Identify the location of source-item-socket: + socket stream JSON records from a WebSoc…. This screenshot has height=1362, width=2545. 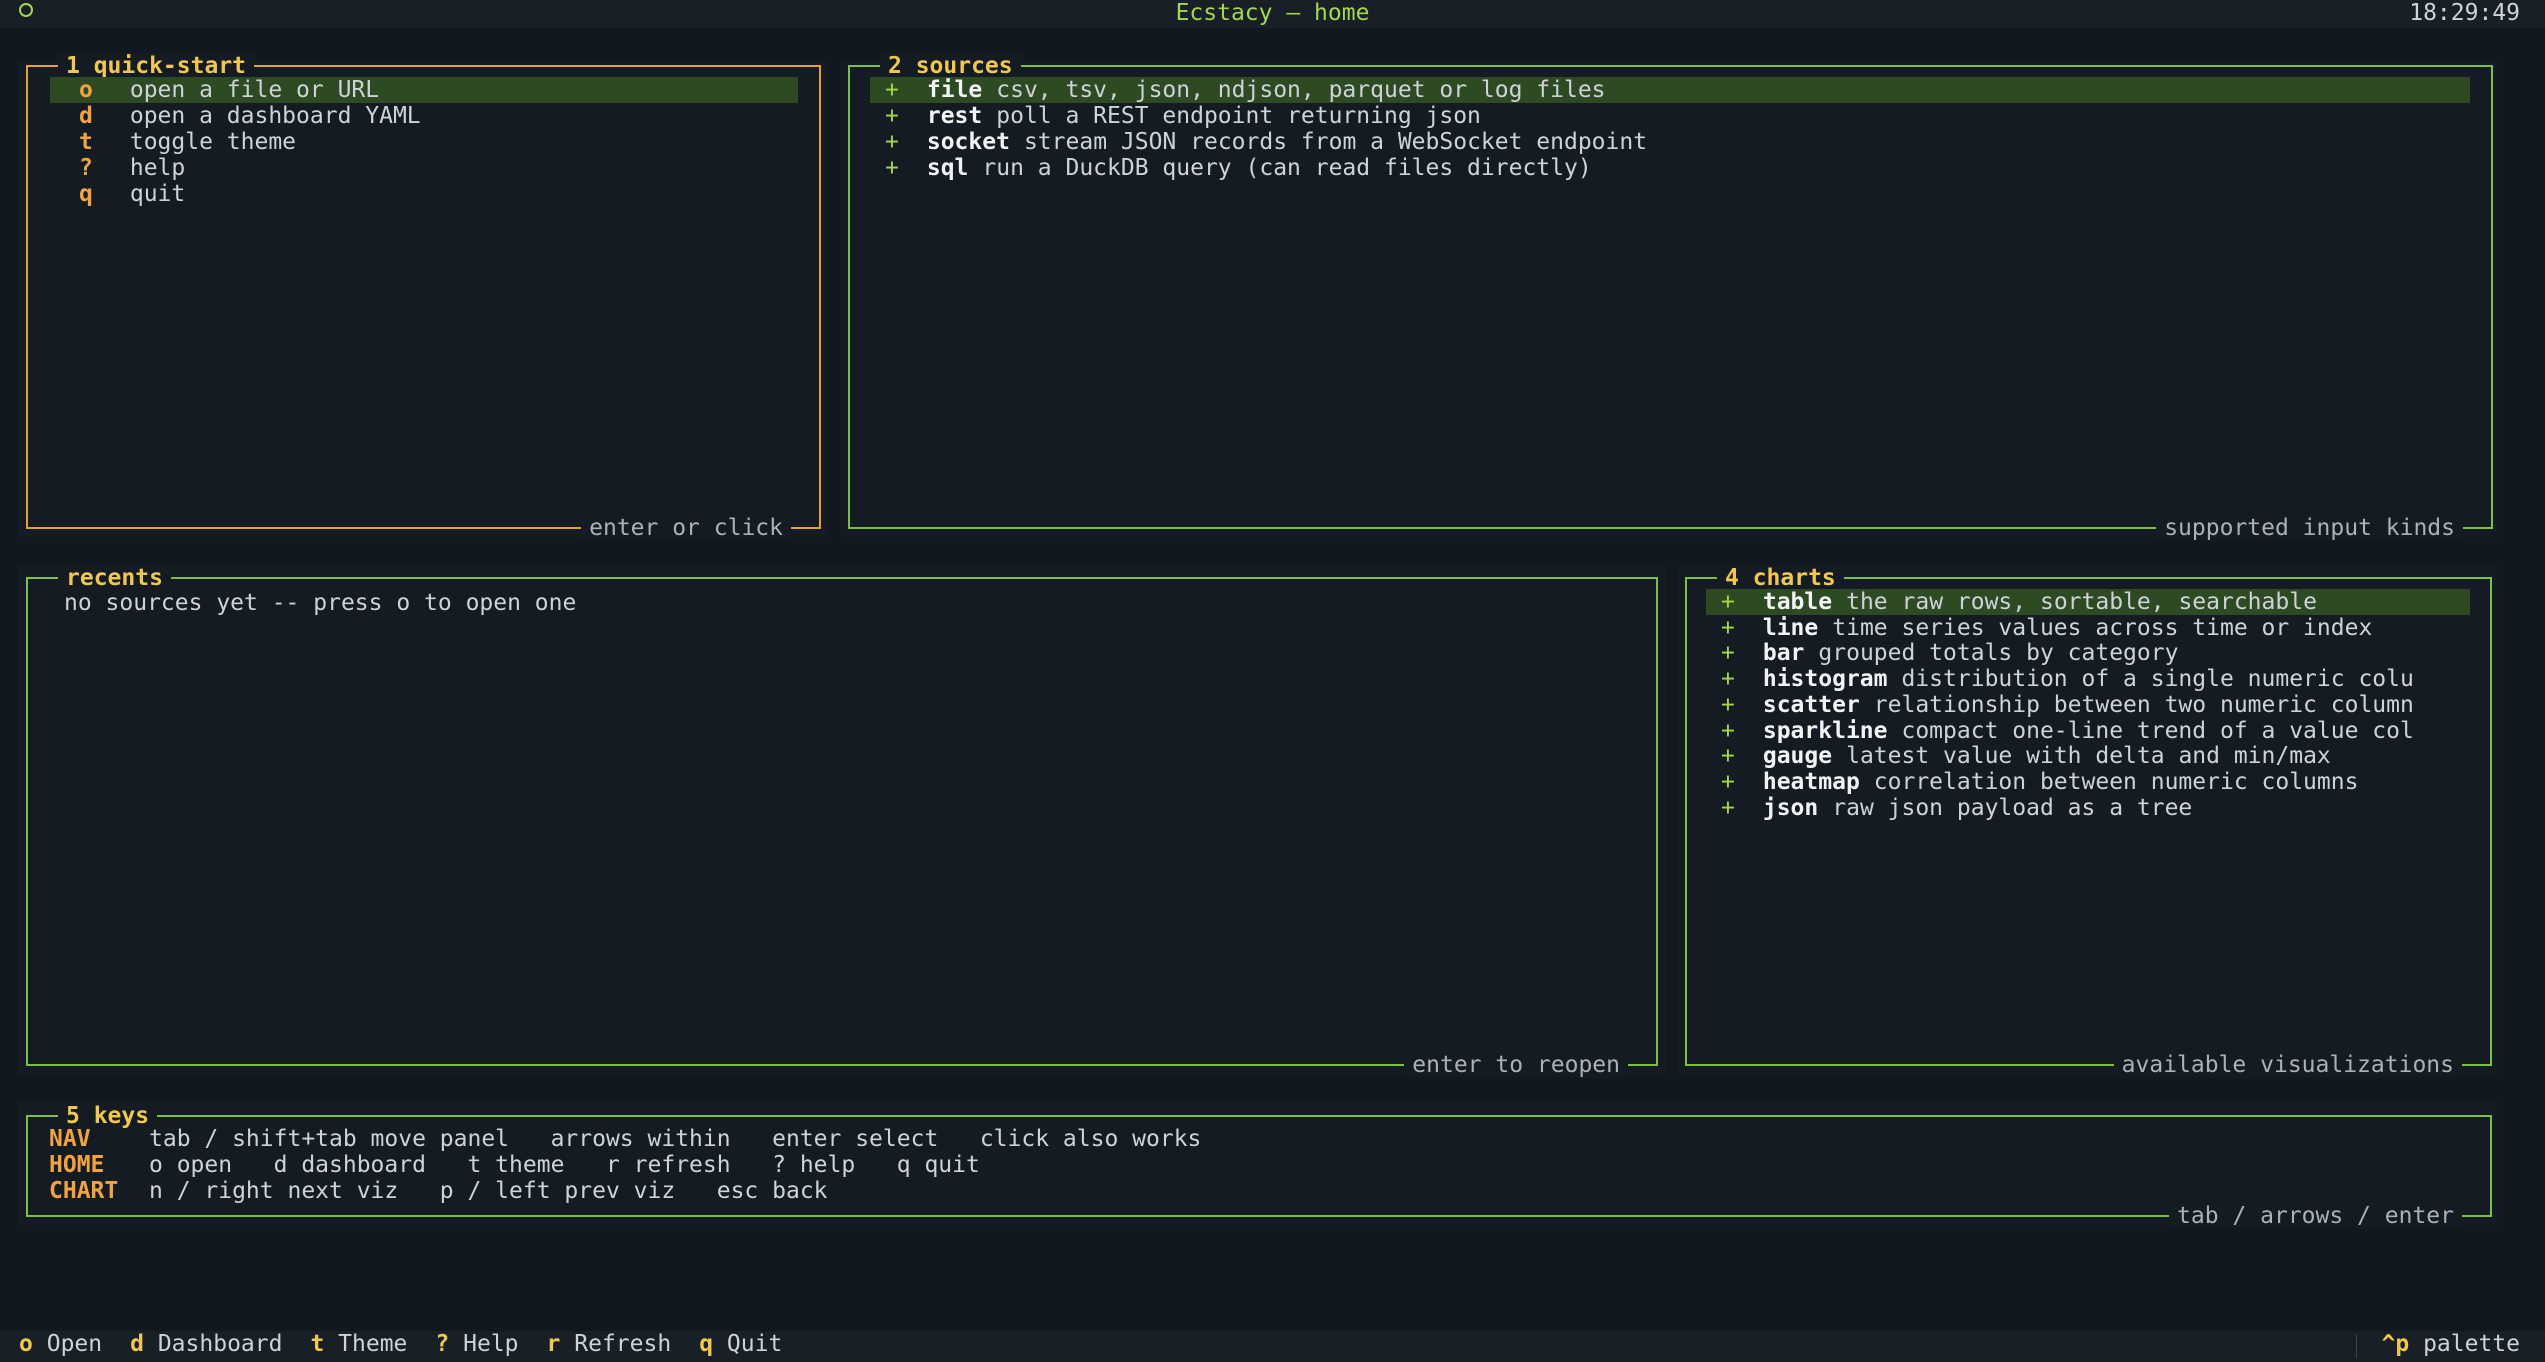
(1258, 142).